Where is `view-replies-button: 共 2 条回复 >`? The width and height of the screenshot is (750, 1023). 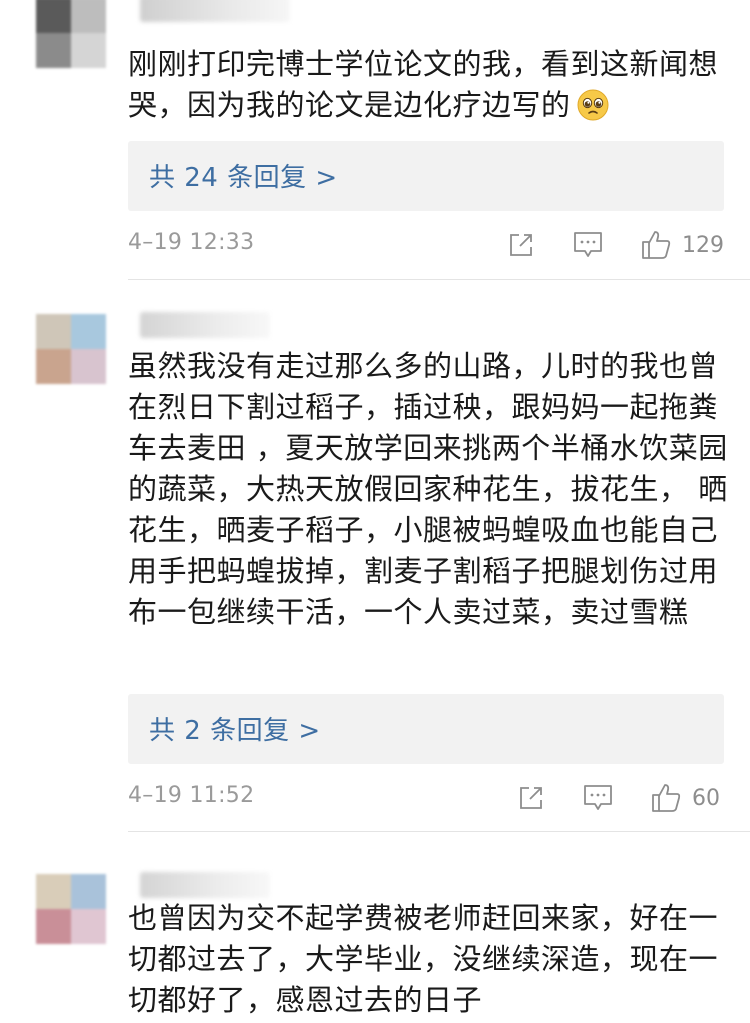 view-replies-button: 共 2 条回复 > is located at coordinates (426, 729).